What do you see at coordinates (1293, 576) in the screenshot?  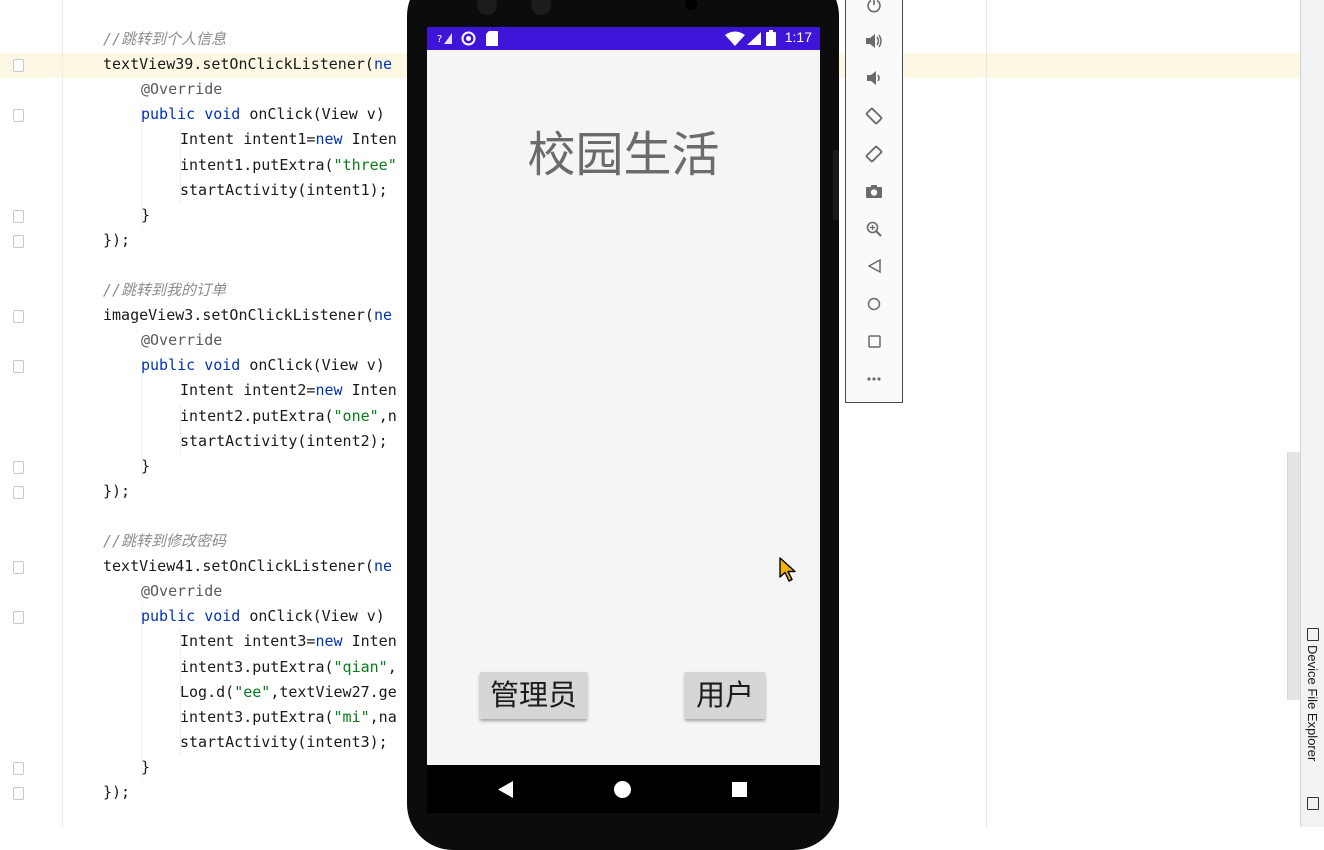 I see `editor-scrollbar-thumb` at bounding box center [1293, 576].